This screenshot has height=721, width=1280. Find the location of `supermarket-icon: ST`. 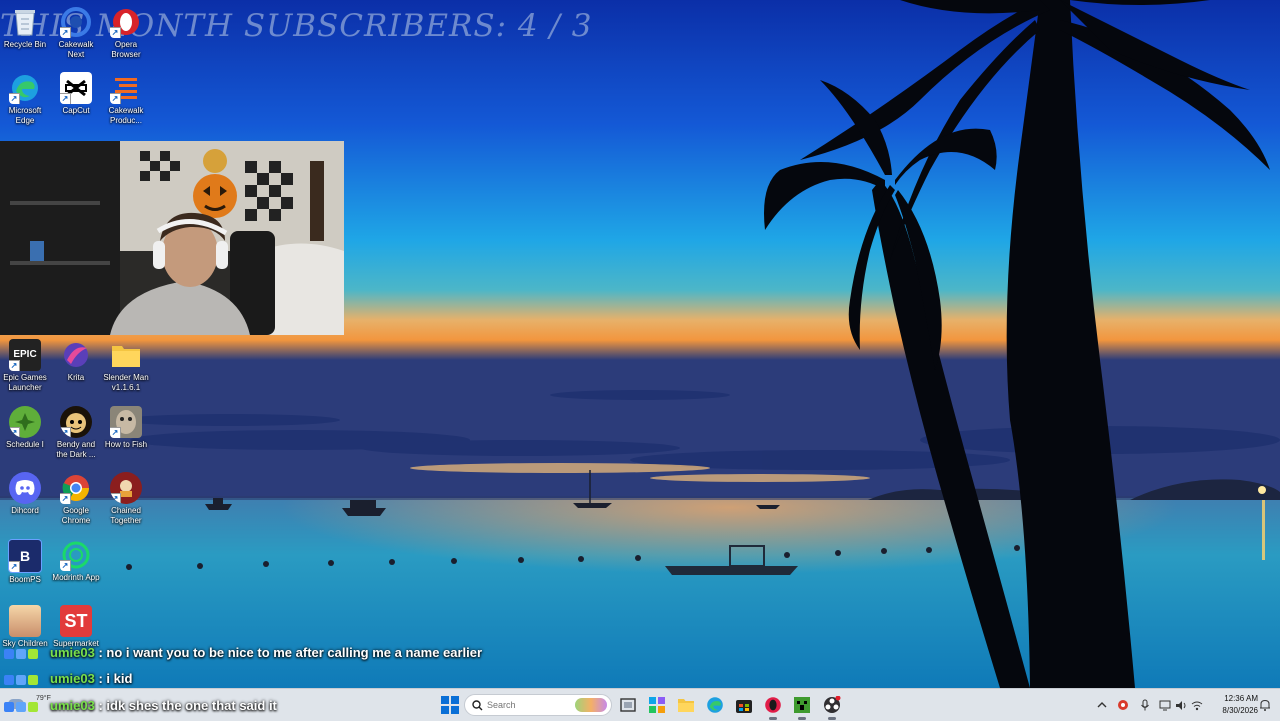

supermarket-icon: ST is located at coordinates (76, 621).